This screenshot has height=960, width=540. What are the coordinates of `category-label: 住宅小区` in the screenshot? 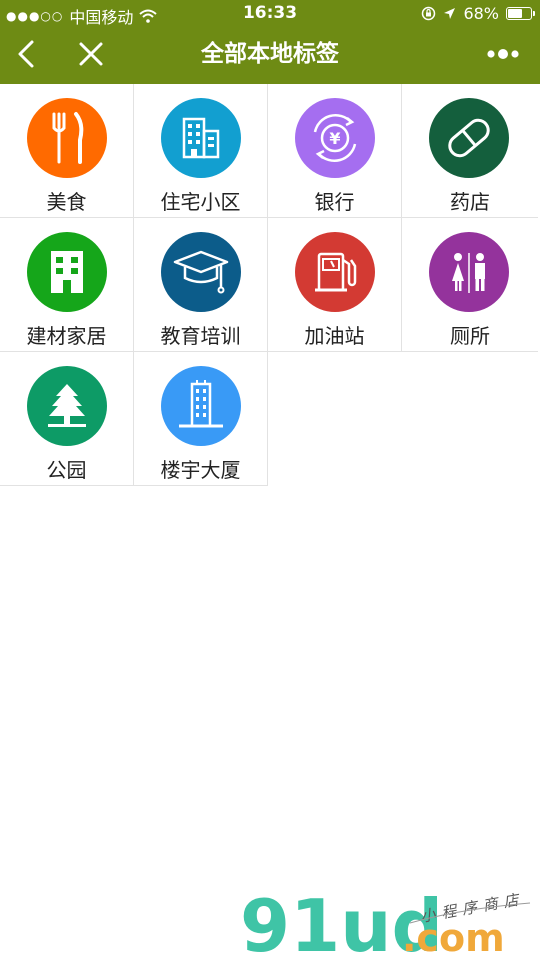 It's located at (200, 202).